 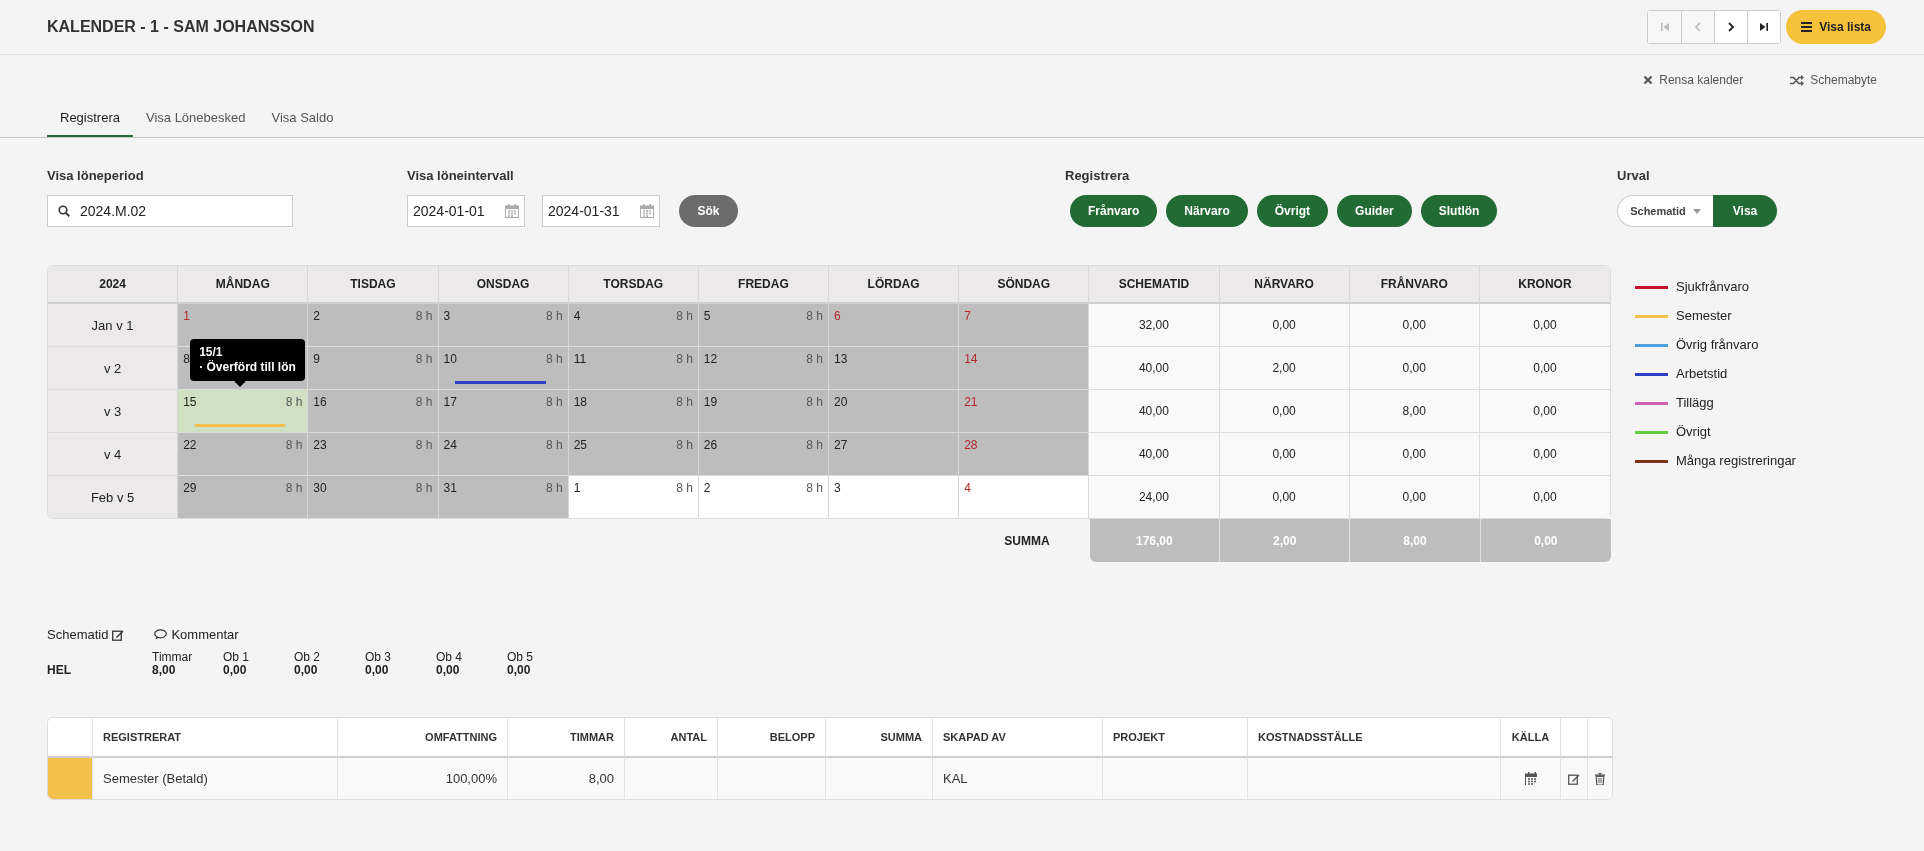 What do you see at coordinates (181, 27) in the screenshot?
I see `page-title: KALENDER - 1 - SAM JOHANSSON` at bounding box center [181, 27].